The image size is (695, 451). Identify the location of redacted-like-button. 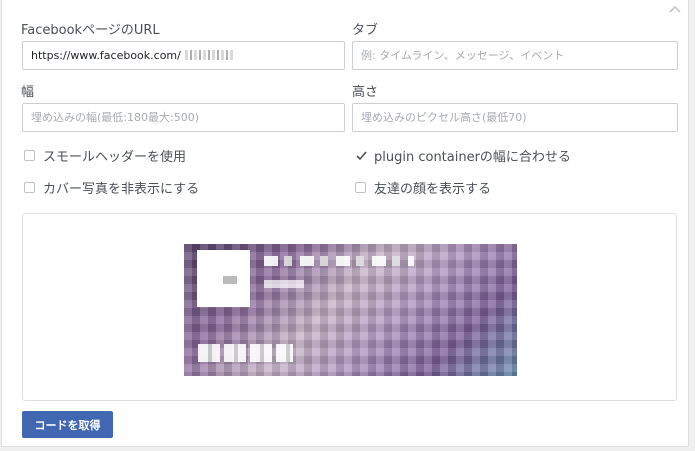
(245, 353).